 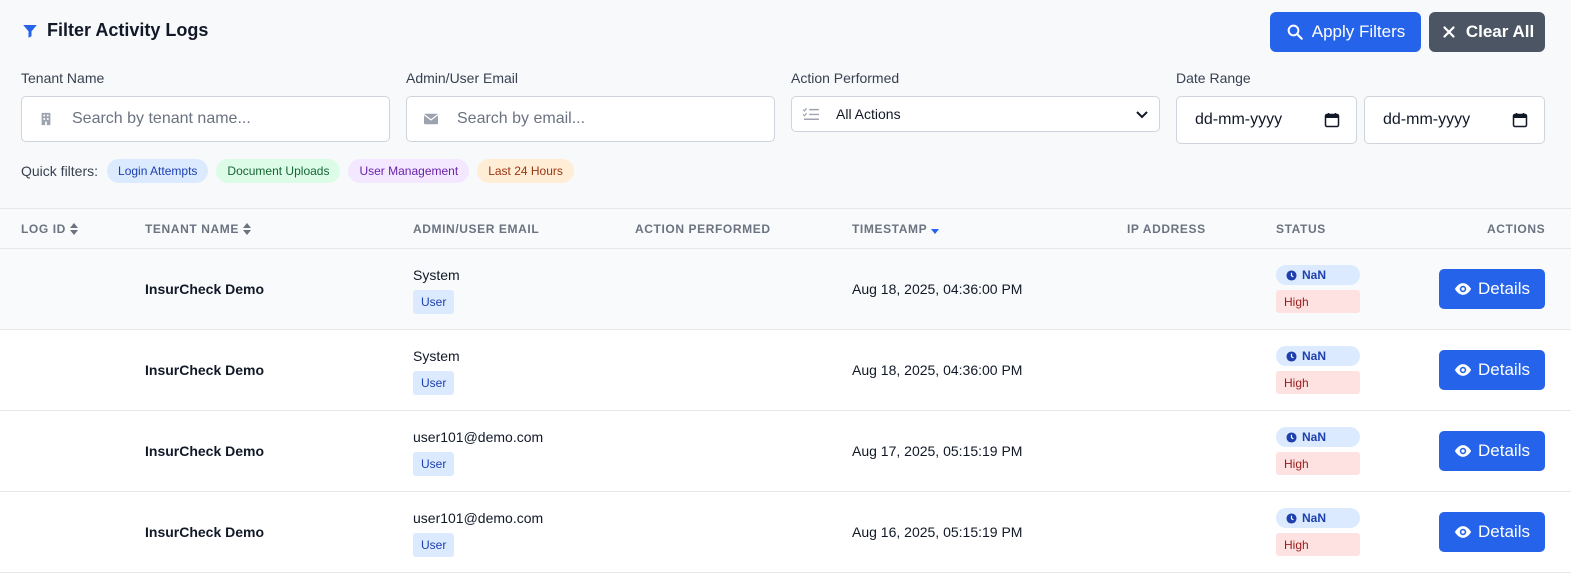 I want to click on header-log-id: LOG ID, so click(x=49, y=229).